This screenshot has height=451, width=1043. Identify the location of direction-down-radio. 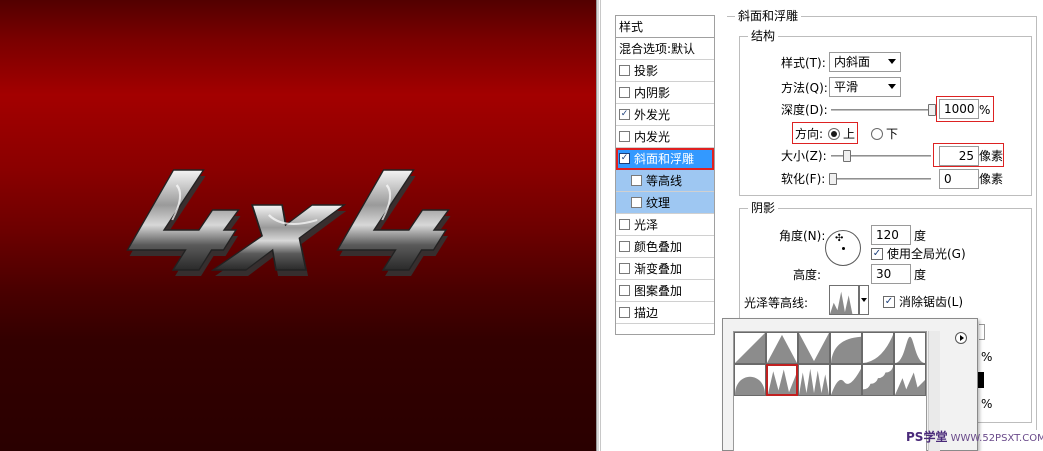
(877, 134).